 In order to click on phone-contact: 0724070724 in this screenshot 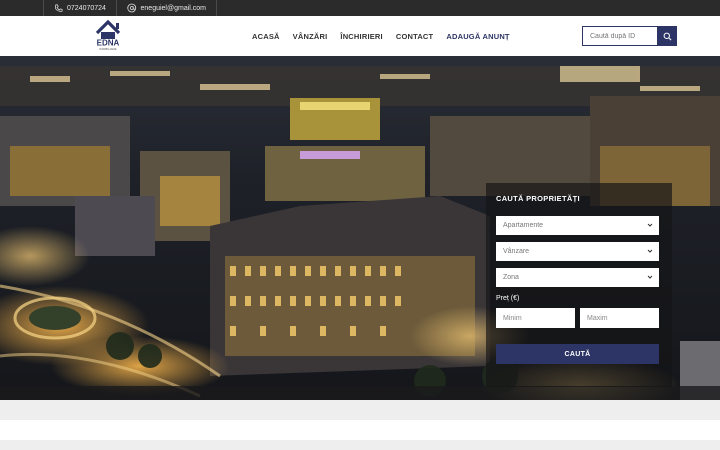, I will do `click(80, 8)`.